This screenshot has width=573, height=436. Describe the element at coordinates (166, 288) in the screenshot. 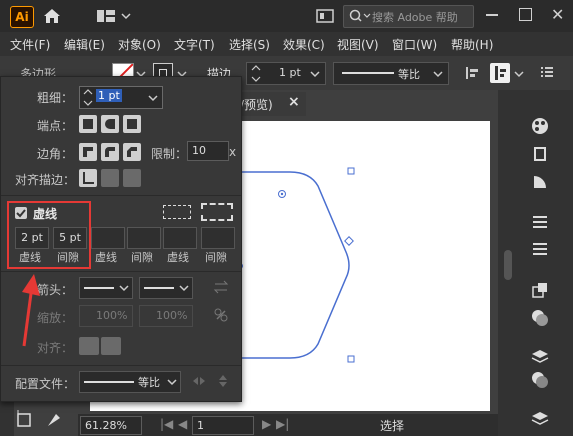

I see `end-arrow-dropdown` at that location.